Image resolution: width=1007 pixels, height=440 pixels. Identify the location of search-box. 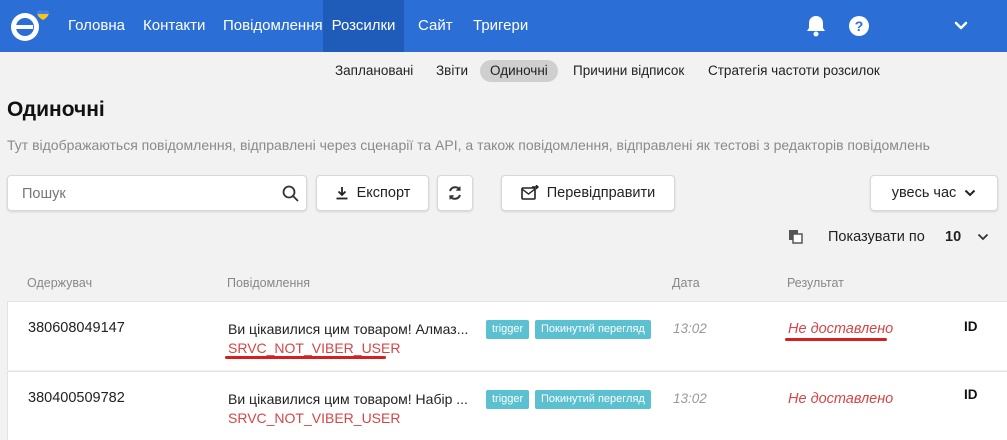
(157, 193).